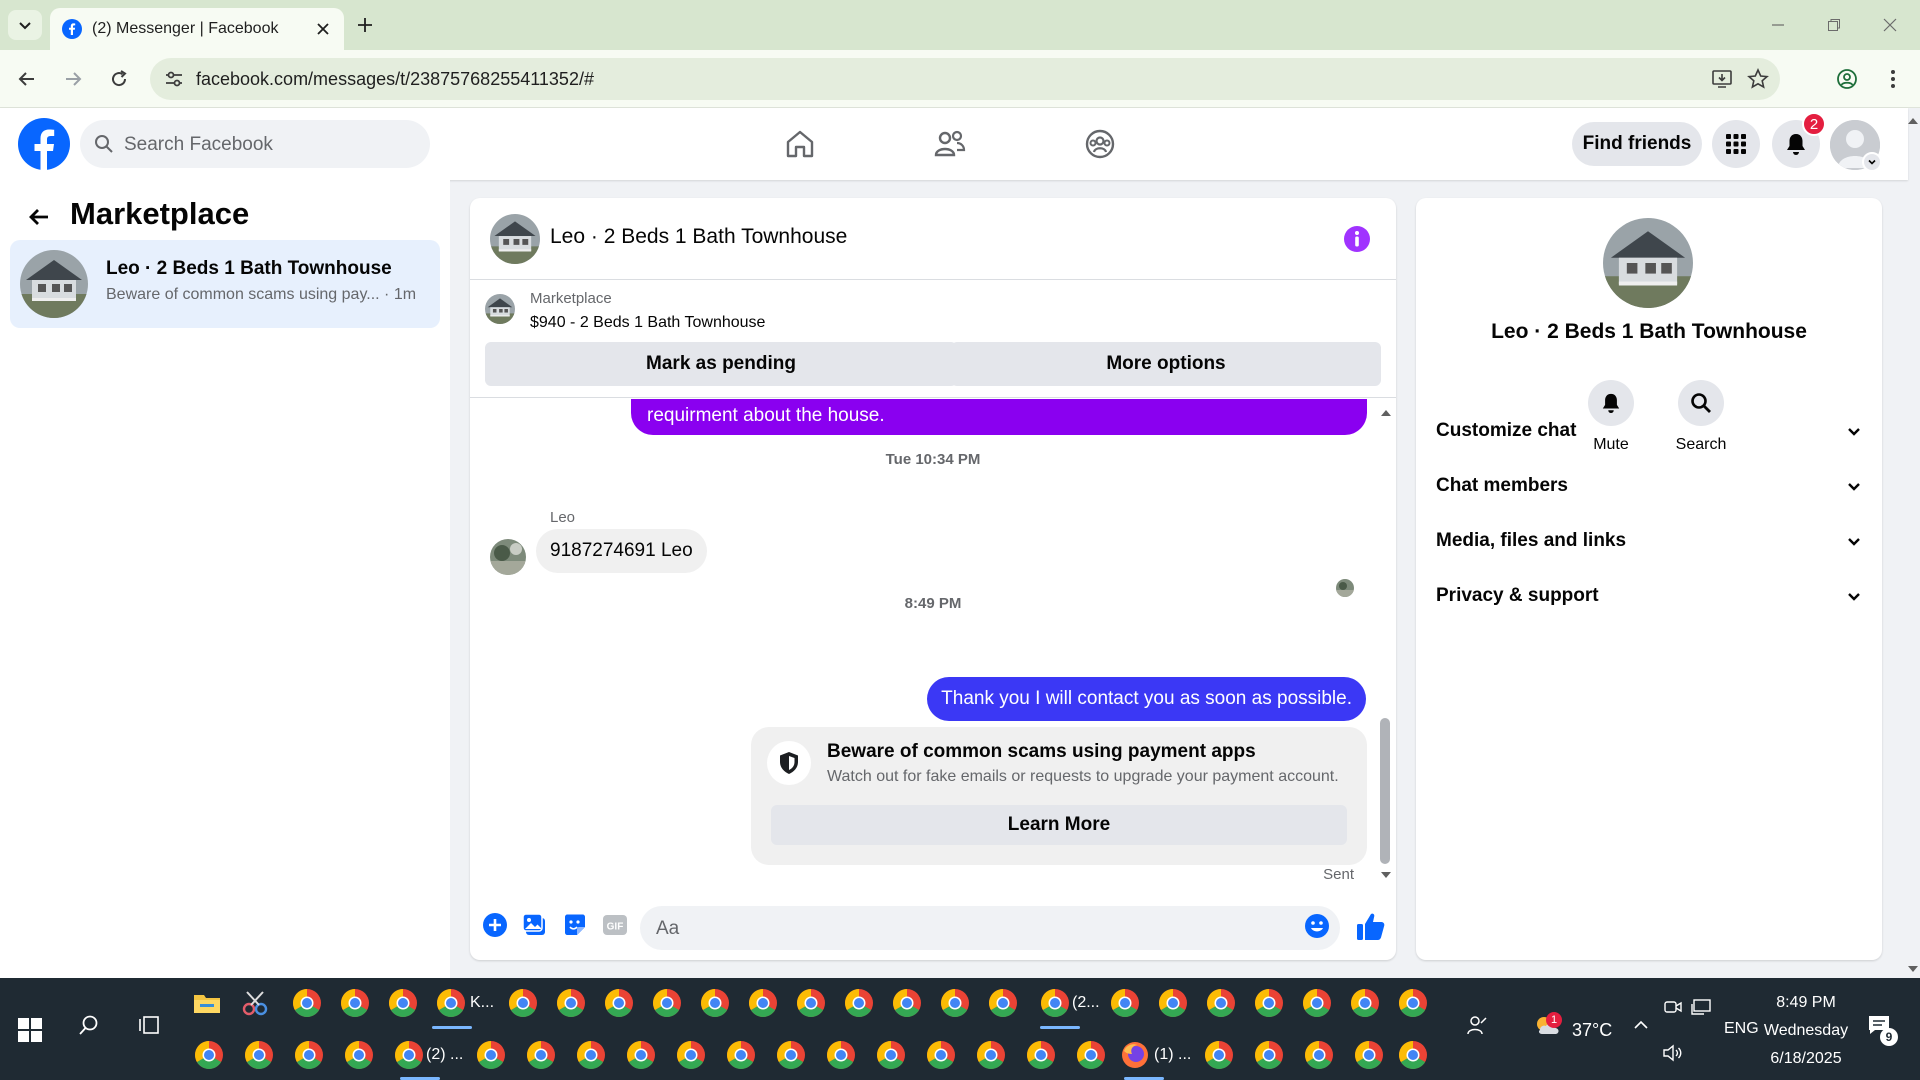 Image resolution: width=1920 pixels, height=1080 pixels. What do you see at coordinates (1913, 121) in the screenshot?
I see `page-scroll-up-arrow` at bounding box center [1913, 121].